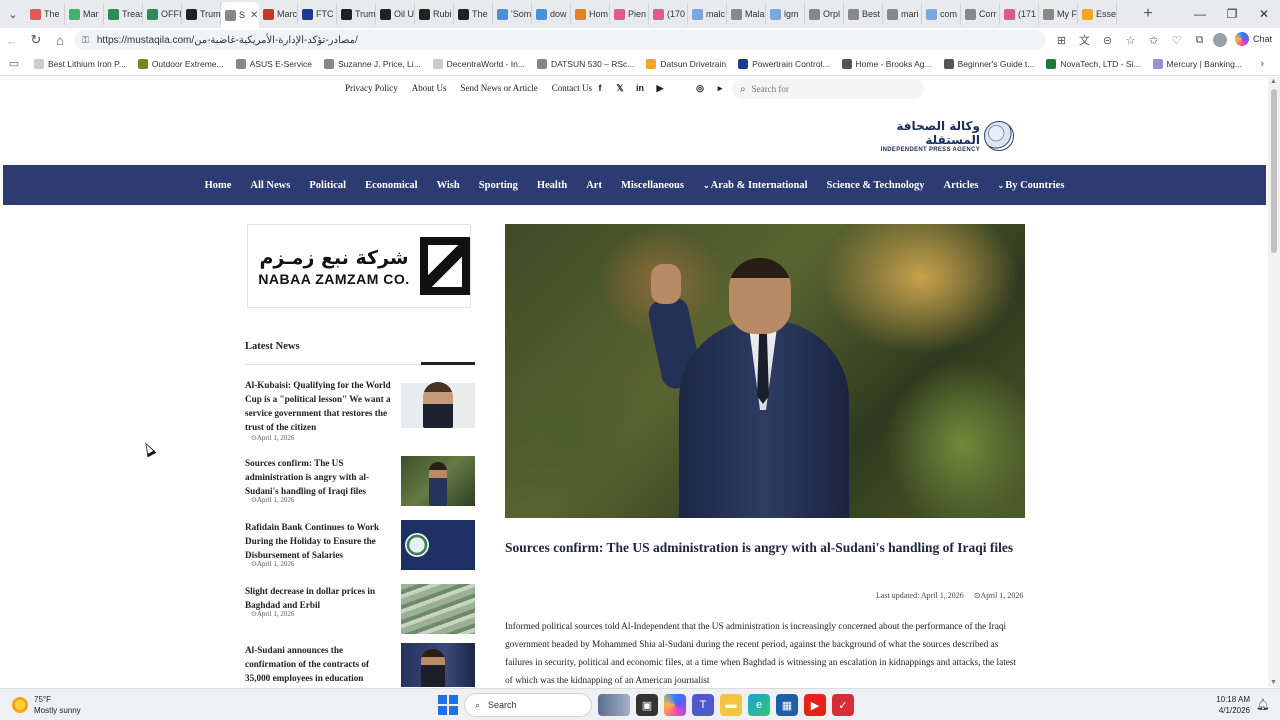  I want to click on copilot-app-icon, so click(675, 705).